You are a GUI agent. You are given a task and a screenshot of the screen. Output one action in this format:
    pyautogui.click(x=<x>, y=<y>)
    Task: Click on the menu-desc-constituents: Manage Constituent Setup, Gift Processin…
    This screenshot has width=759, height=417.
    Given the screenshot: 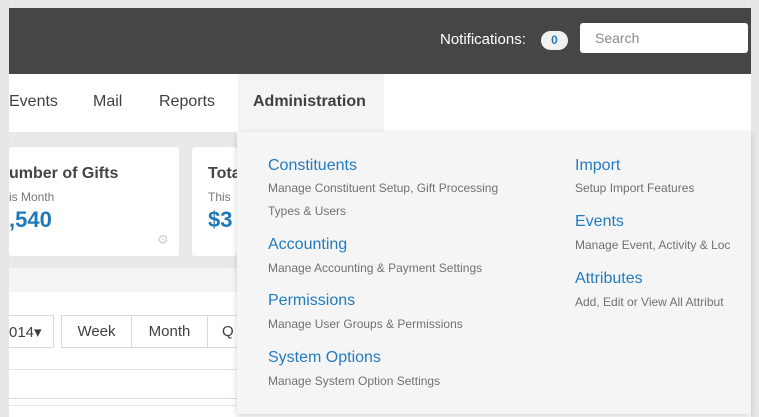 What is the action you would take?
    pyautogui.click(x=383, y=188)
    